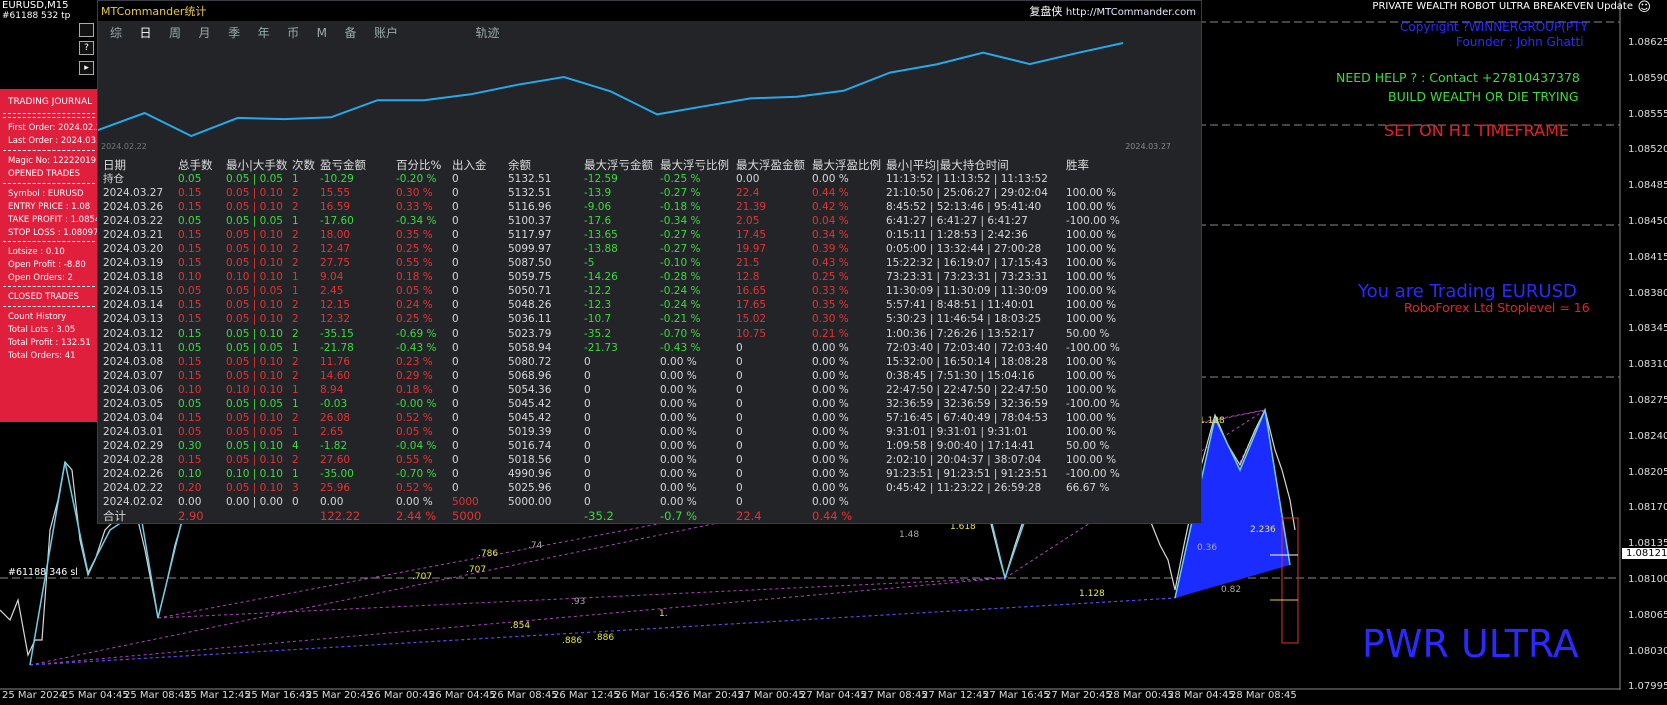 The height and width of the screenshot is (705, 1667). What do you see at coordinates (414, 319) in the screenshot?
I see `table-cell: 0.25 %` at bounding box center [414, 319].